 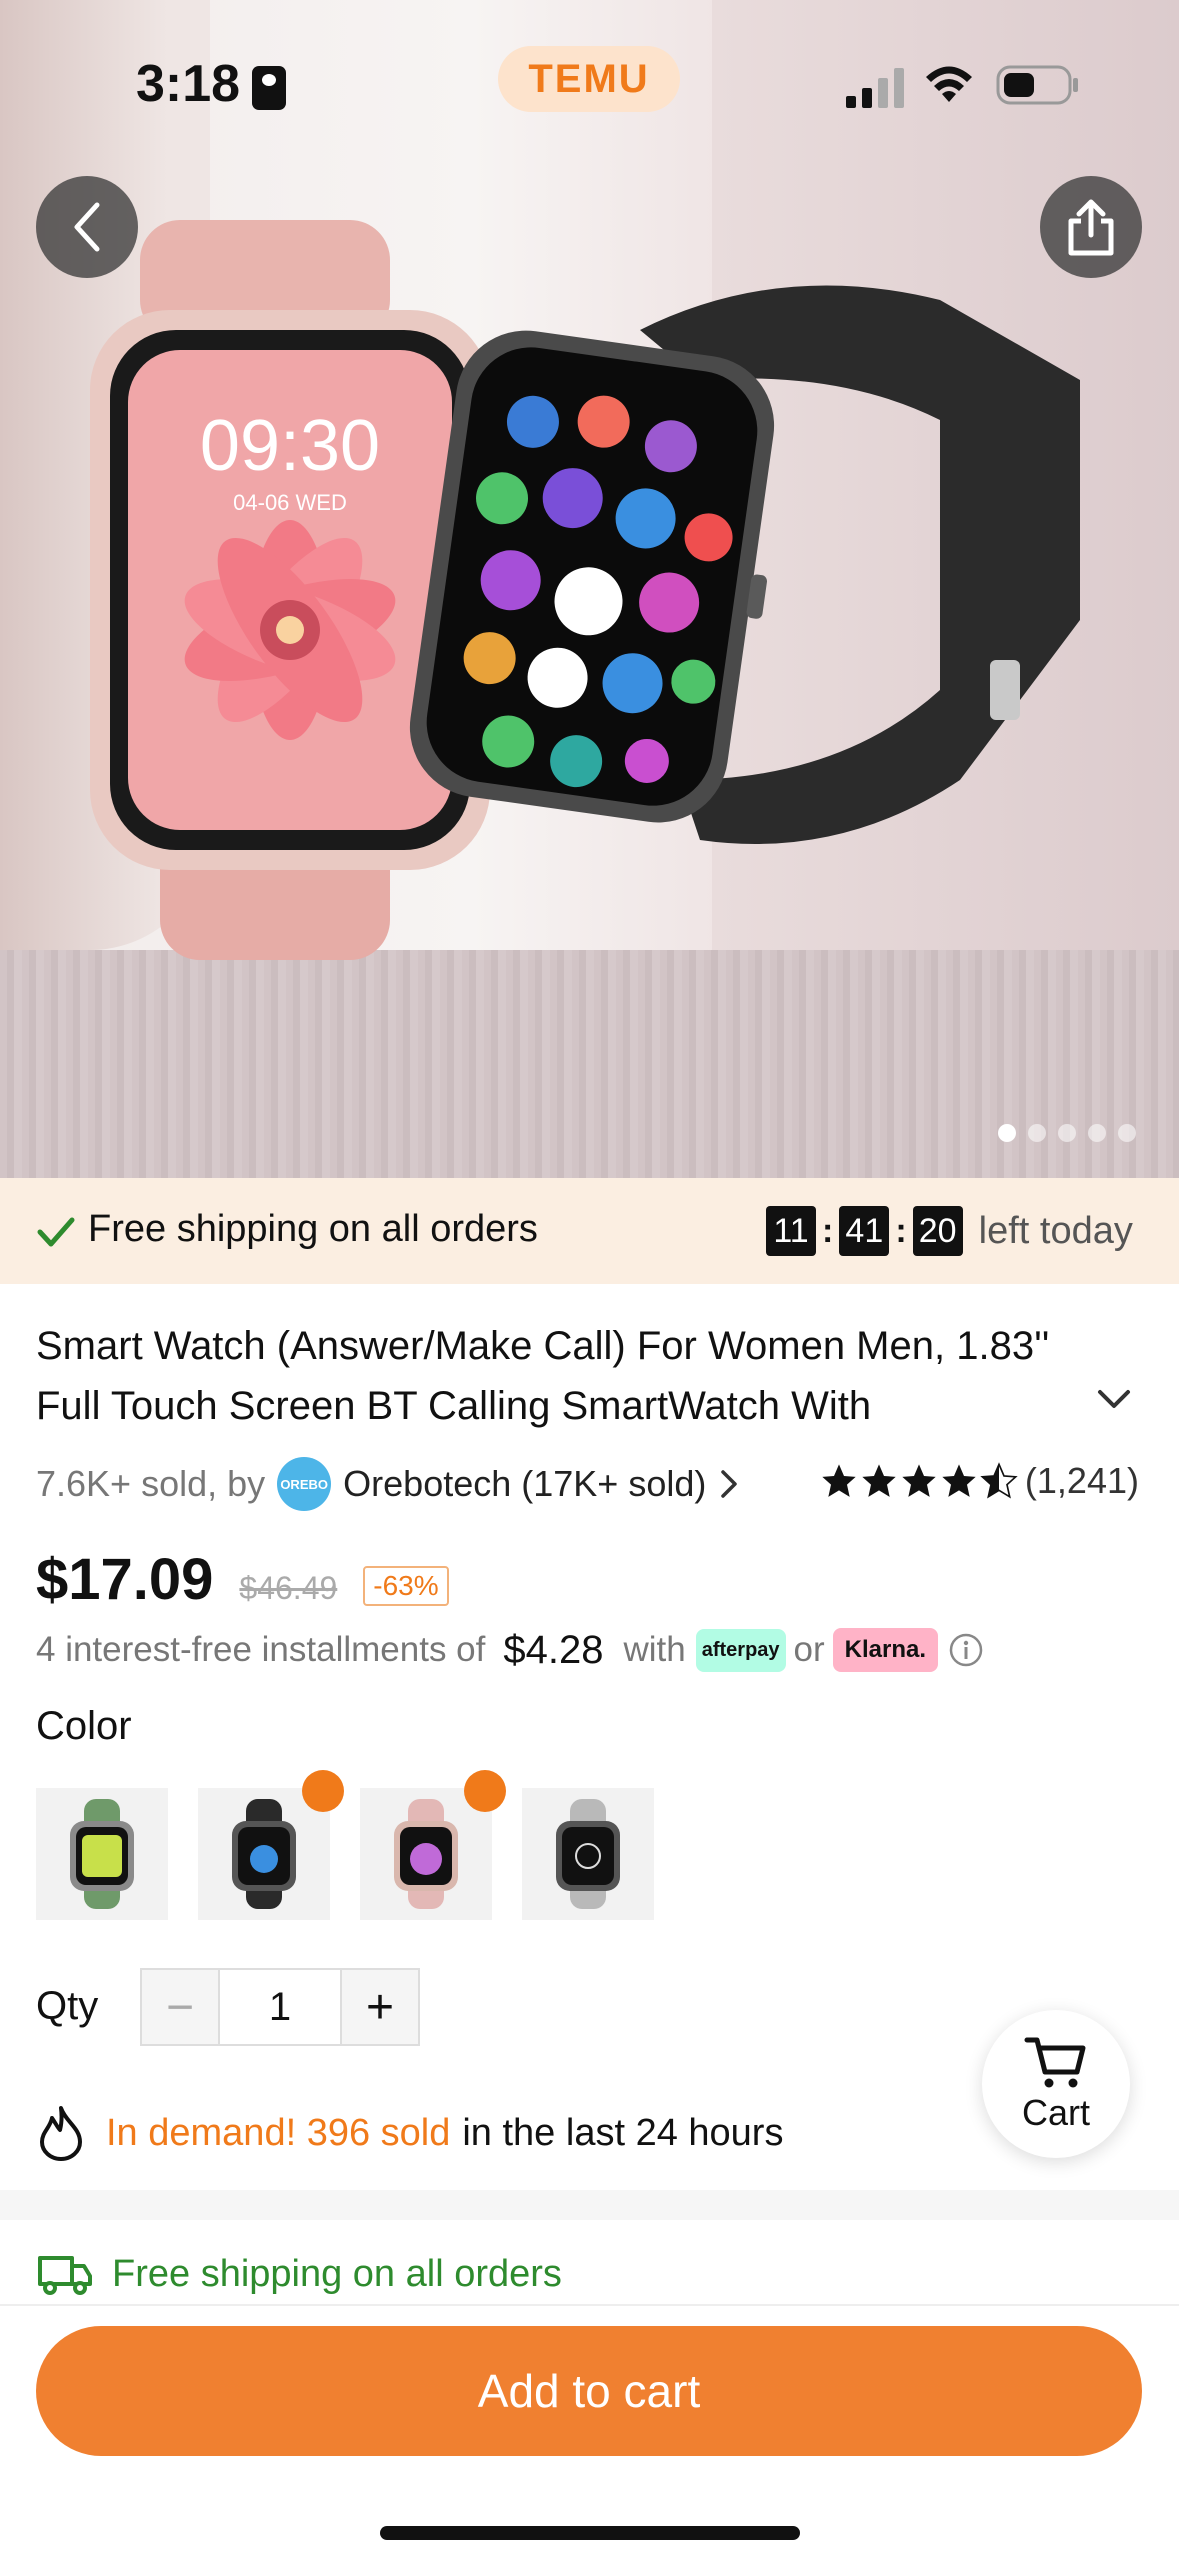 I want to click on color-option-grey, so click(x=588, y=1854).